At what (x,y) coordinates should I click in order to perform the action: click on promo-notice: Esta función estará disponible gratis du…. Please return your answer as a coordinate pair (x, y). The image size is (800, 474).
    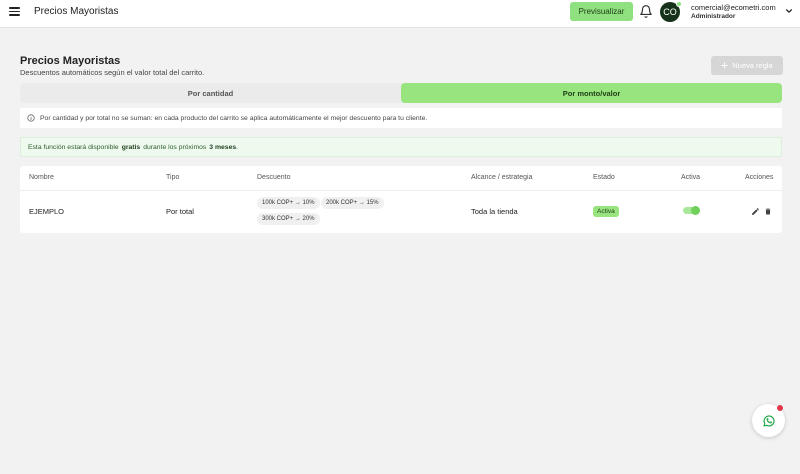
    Looking at the image, I should click on (401, 147).